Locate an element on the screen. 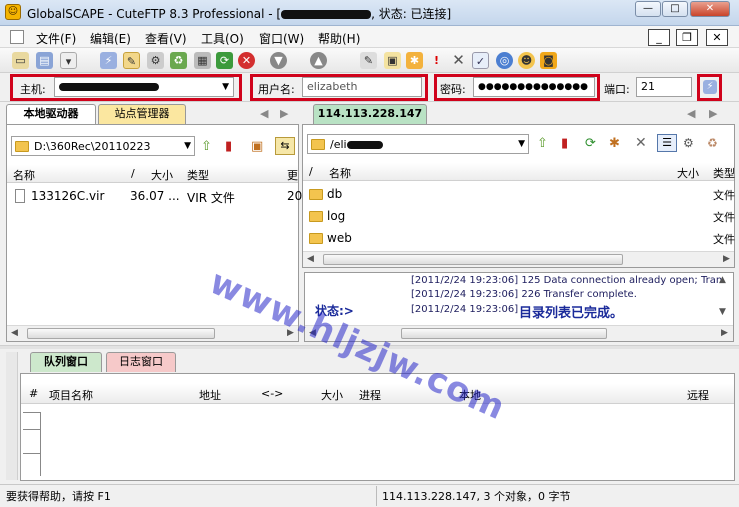  menu-help: 帮助(H) is located at coordinates (339, 38).